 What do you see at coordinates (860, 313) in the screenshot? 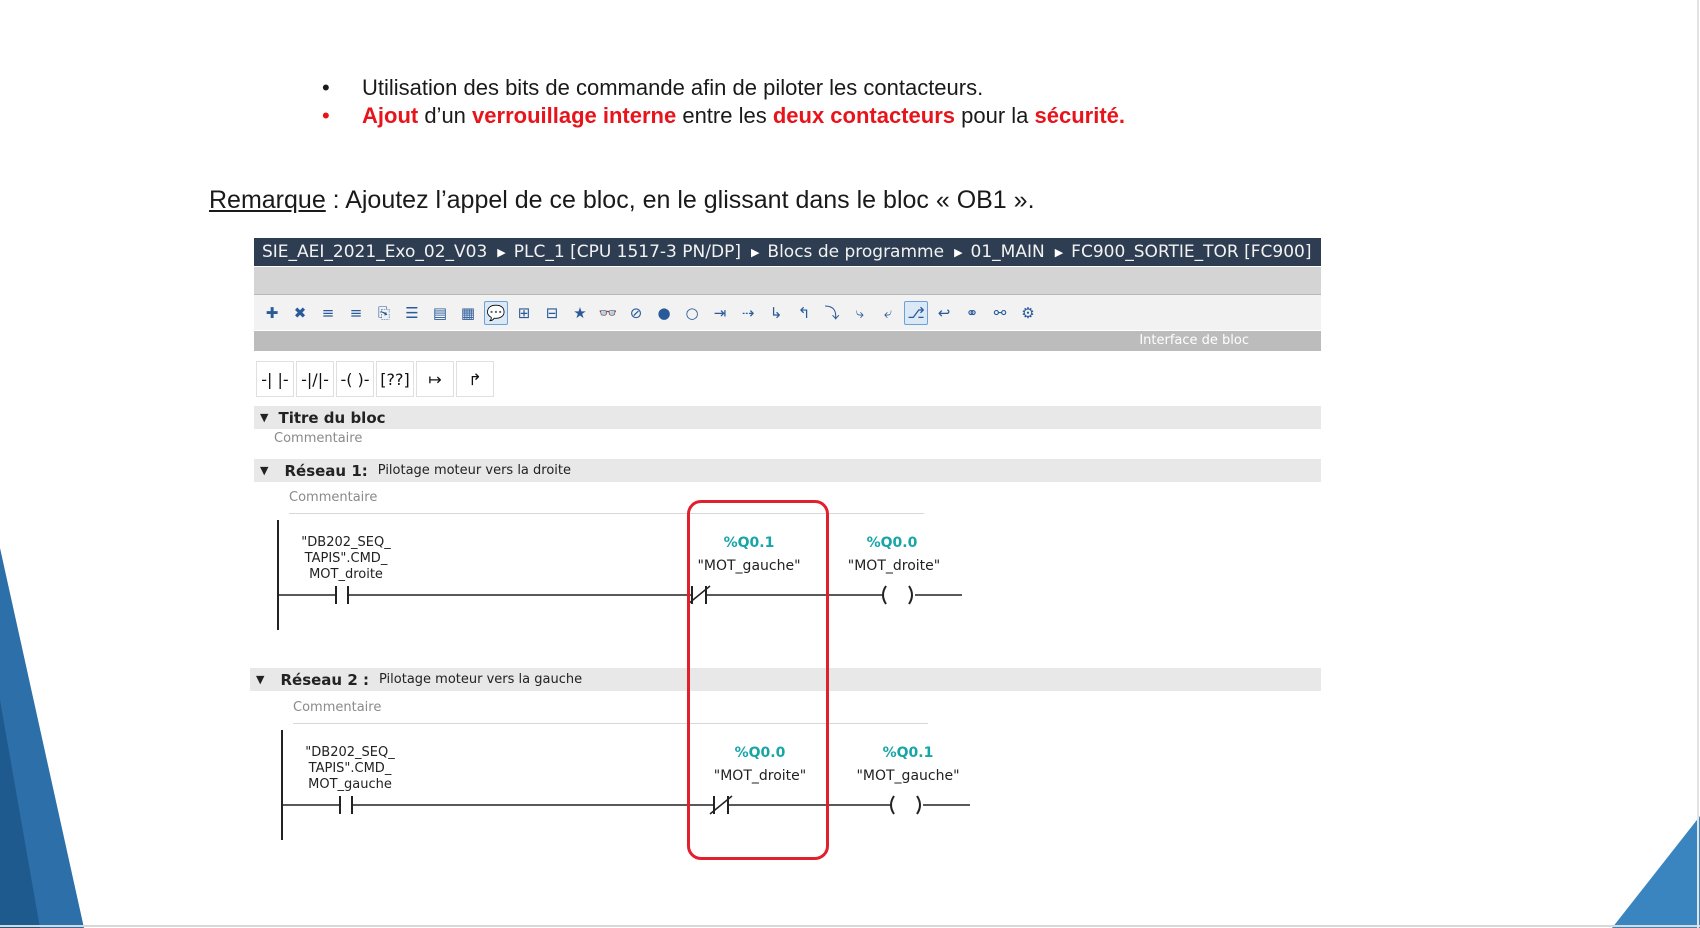
I see `next-step-icon: ⤷` at bounding box center [860, 313].